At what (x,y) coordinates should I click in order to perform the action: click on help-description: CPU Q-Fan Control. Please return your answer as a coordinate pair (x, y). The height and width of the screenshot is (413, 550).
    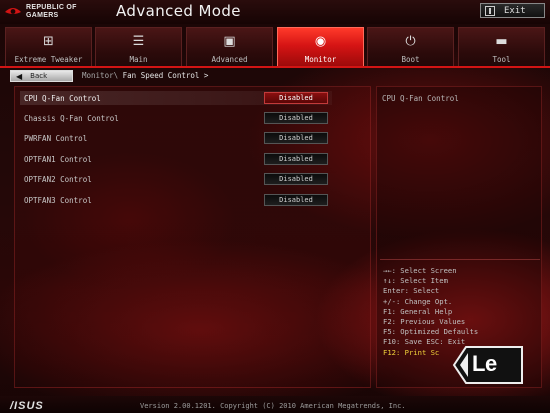
    Looking at the image, I should click on (420, 98).